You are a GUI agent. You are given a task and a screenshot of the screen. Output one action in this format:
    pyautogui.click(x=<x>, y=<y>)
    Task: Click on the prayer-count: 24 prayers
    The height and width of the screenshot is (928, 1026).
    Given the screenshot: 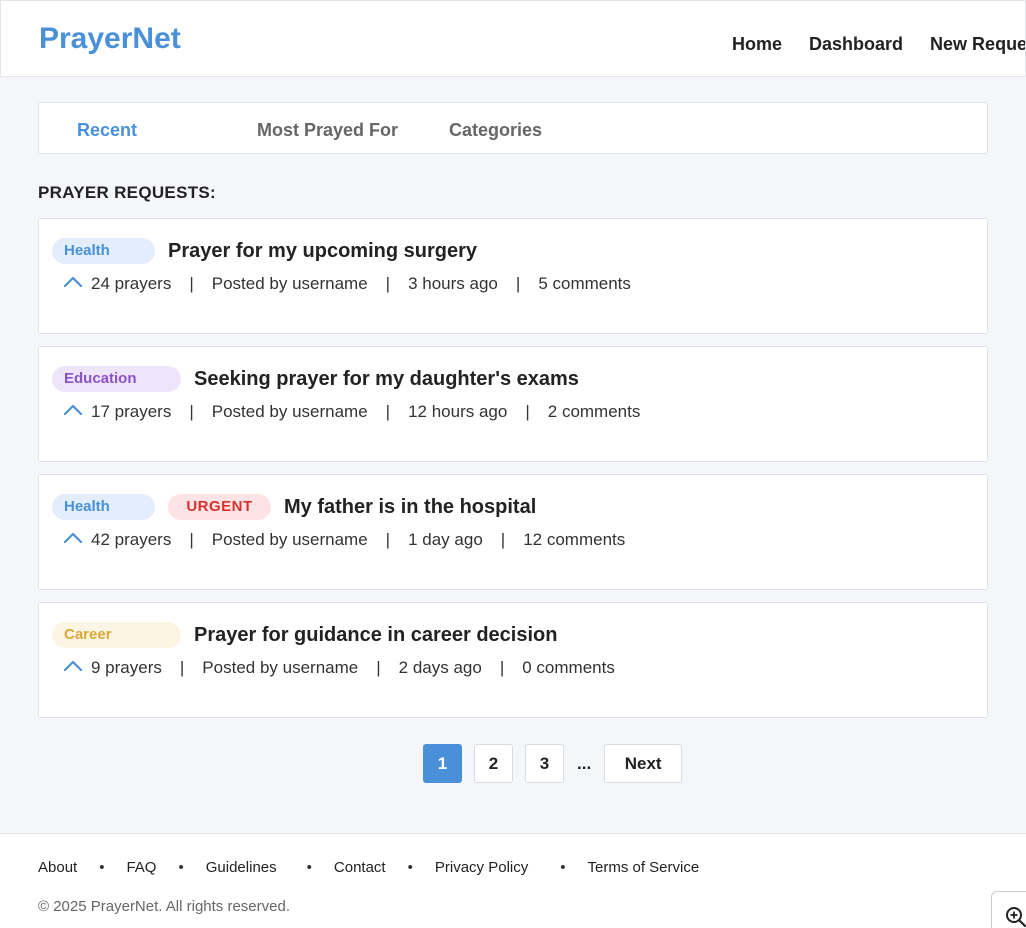 What is the action you would take?
    pyautogui.click(x=131, y=283)
    